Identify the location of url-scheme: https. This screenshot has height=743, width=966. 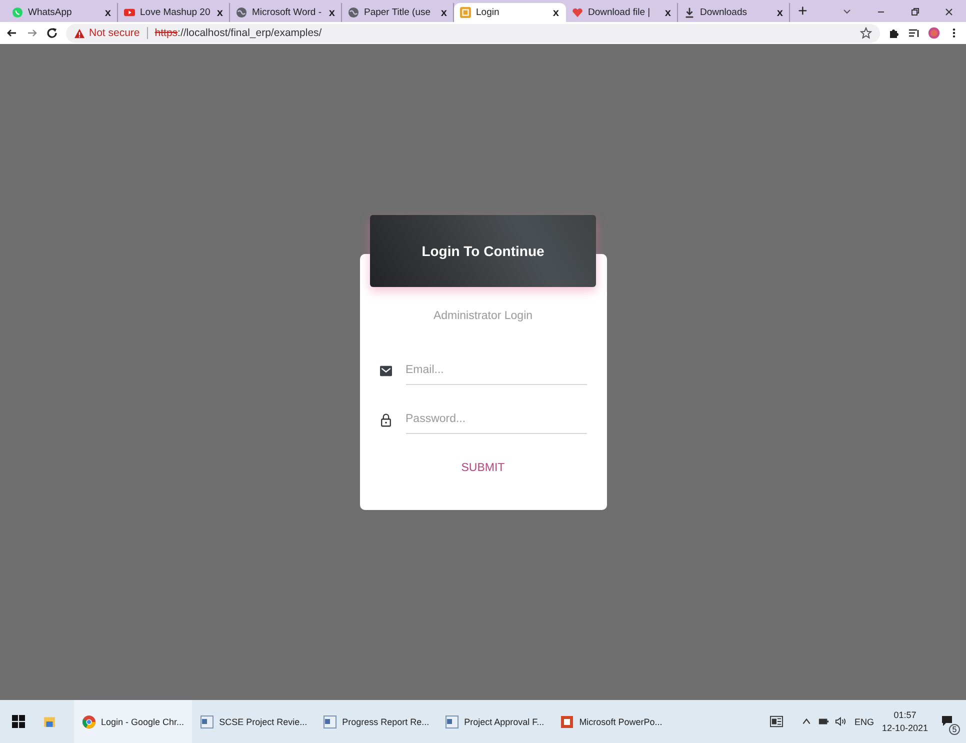
(166, 33).